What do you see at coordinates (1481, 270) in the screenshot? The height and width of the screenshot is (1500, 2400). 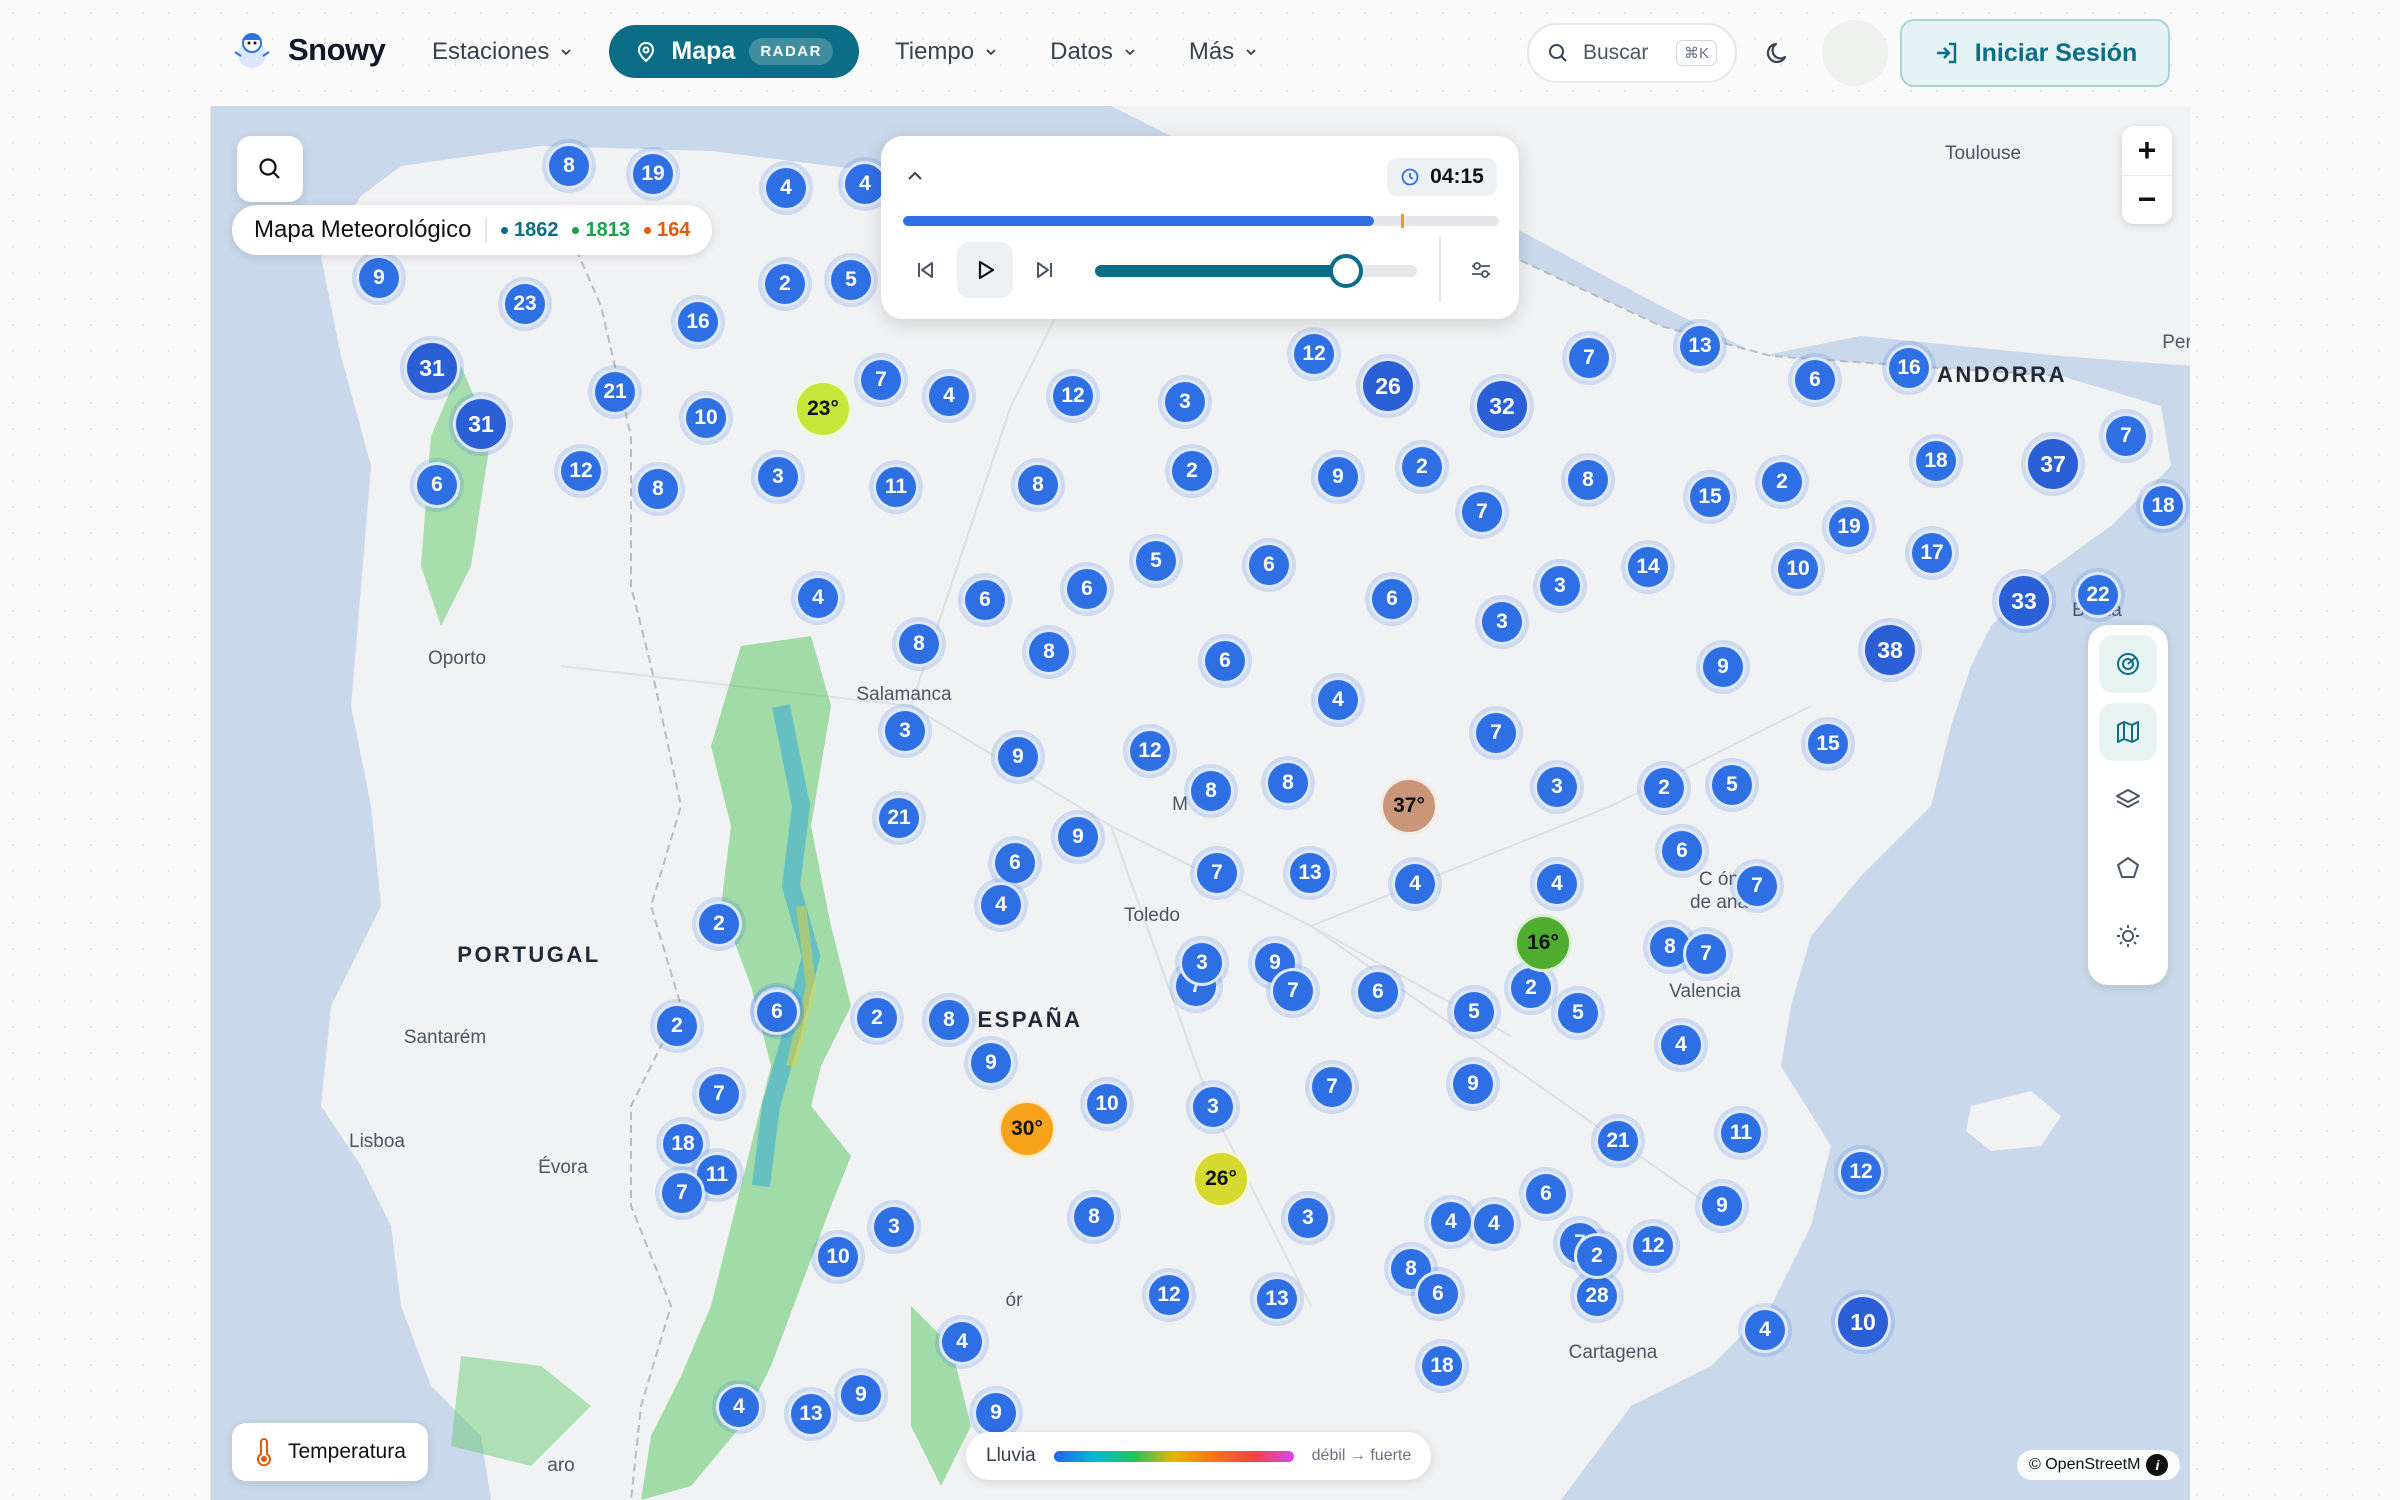 I see `player-settings-button` at bounding box center [1481, 270].